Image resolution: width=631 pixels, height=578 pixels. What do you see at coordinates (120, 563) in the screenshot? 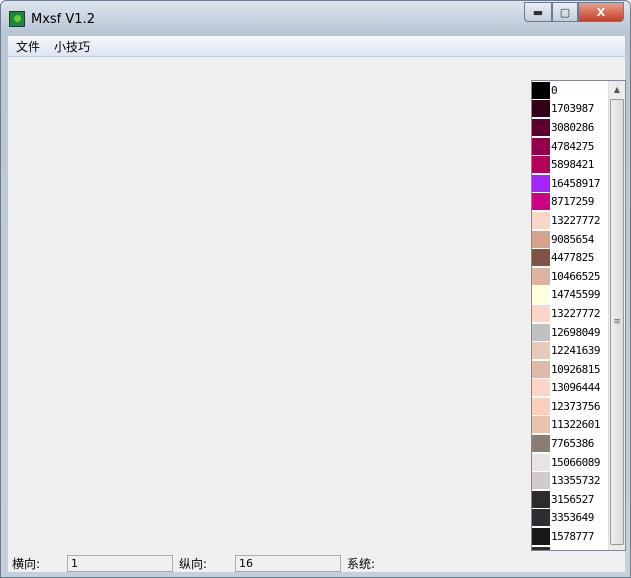
I see `horizontal-field: 1` at bounding box center [120, 563].